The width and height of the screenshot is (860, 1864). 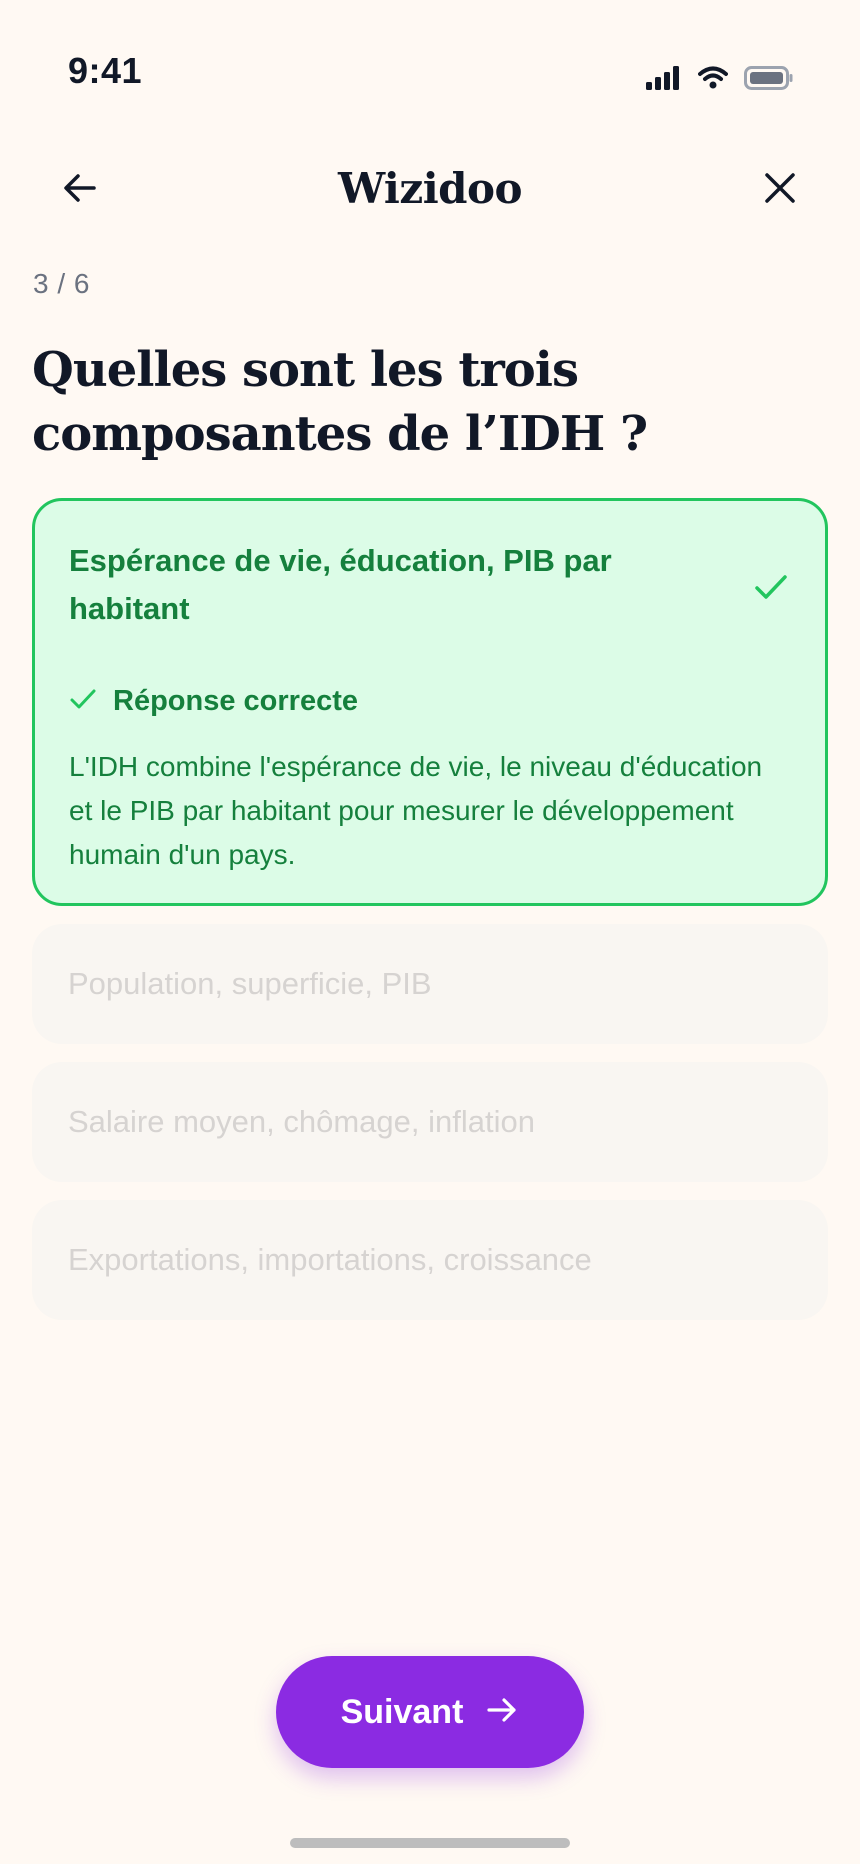 I want to click on top-navigation: Wizidoo, so click(x=430, y=190).